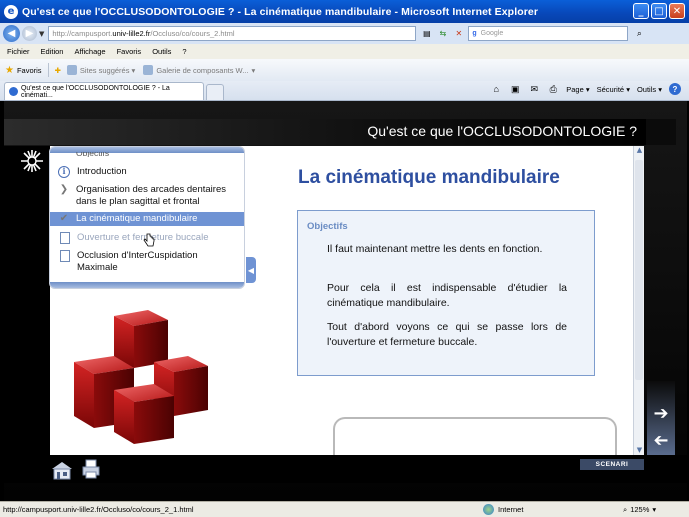  I want to click on outline-item-cinematique: ✔ La cinématique mandibulaire, so click(147, 219).